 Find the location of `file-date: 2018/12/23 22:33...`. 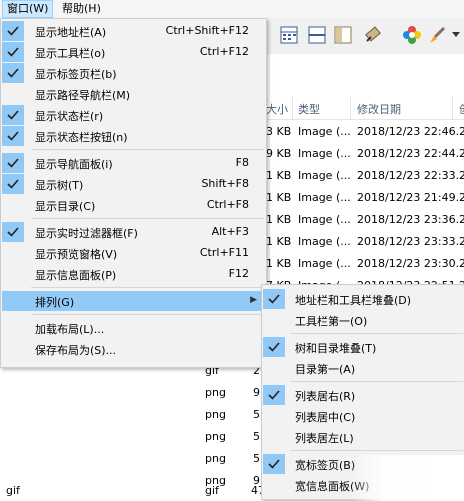

file-date: 2018/12/23 22:33... is located at coordinates (410, 175).